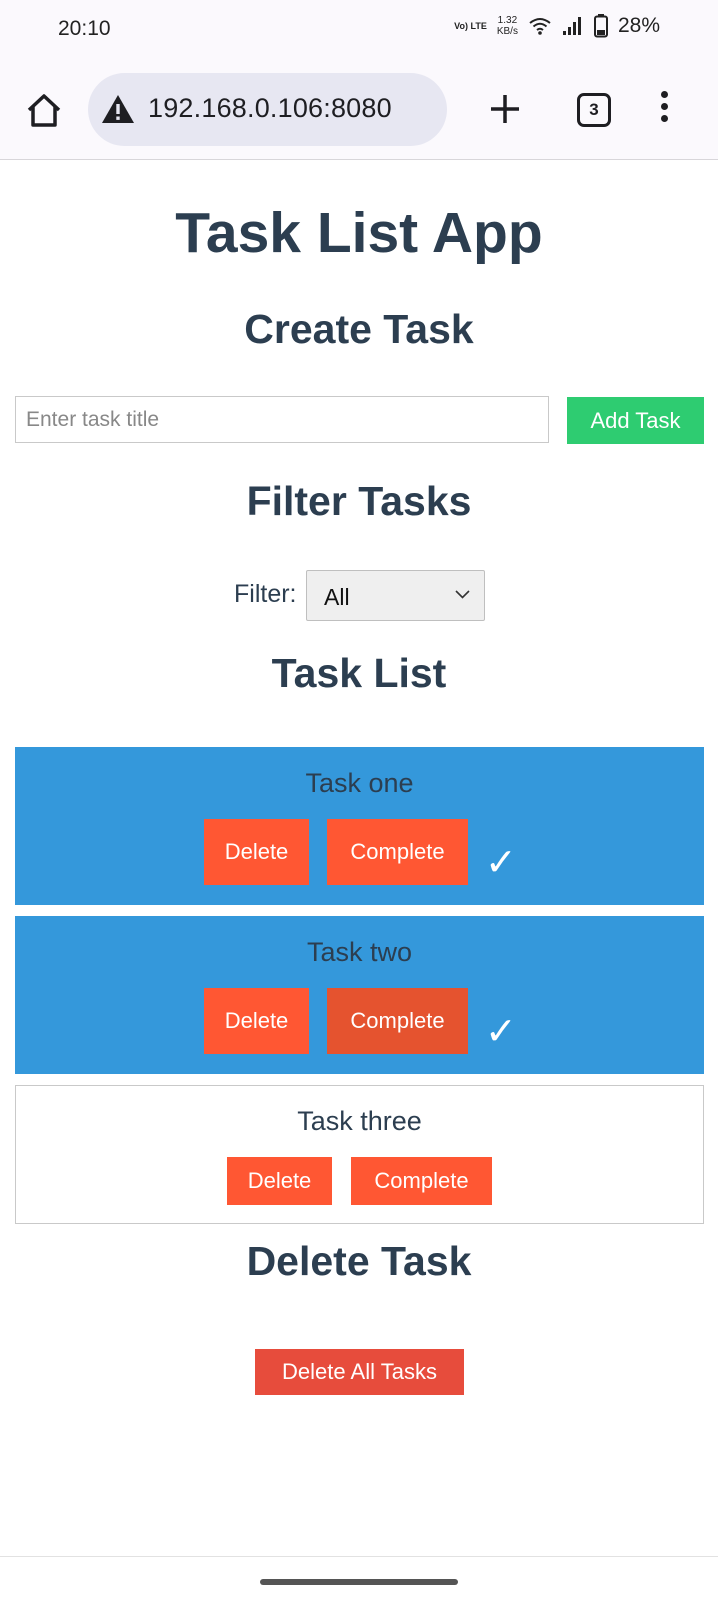  What do you see at coordinates (265, 594) in the screenshot?
I see `filter-label: Filter:` at bounding box center [265, 594].